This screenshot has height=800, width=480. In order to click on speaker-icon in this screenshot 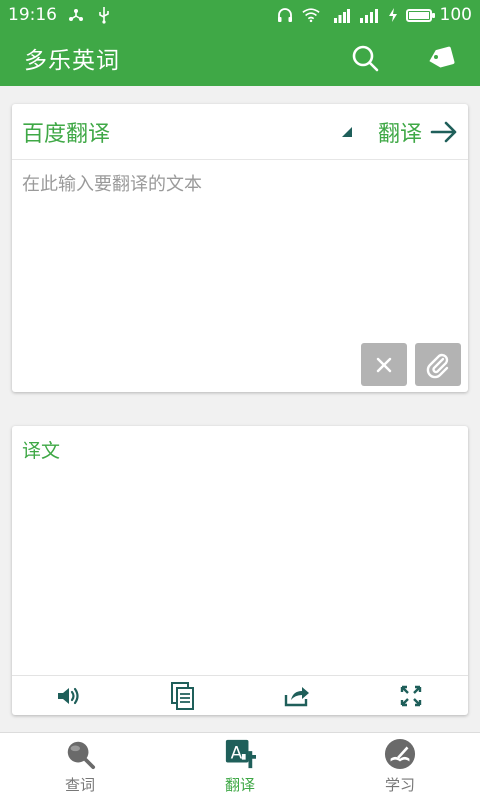, I will do `click(68, 695)`.